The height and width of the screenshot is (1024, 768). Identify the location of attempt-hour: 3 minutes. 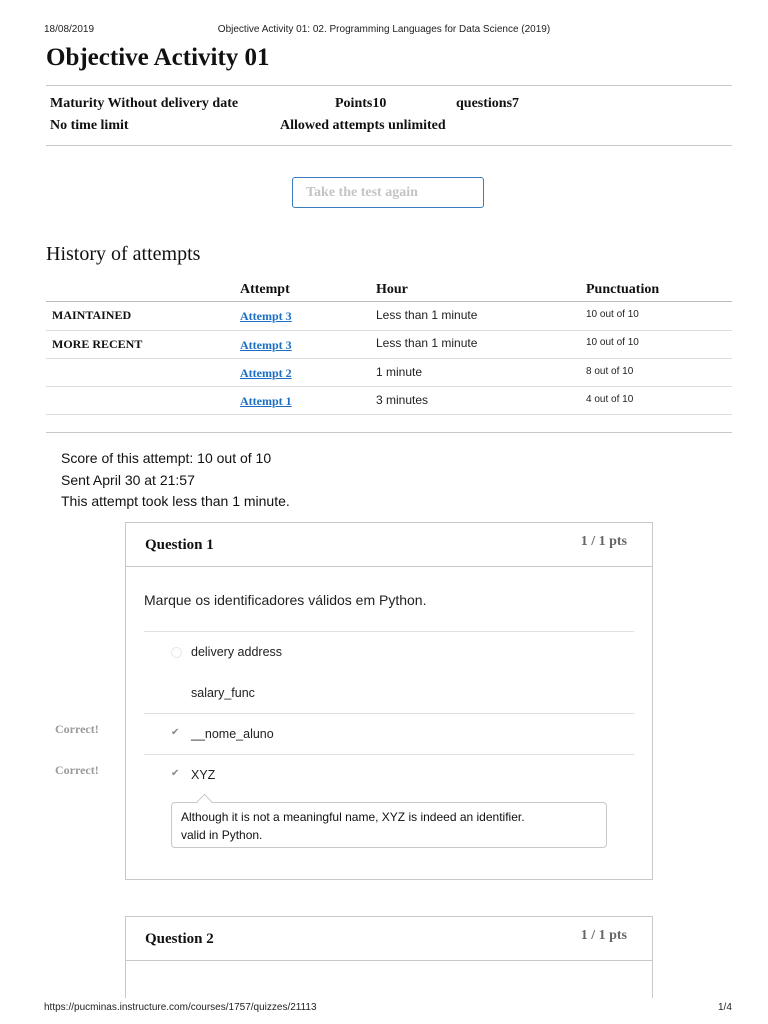
(402, 400).